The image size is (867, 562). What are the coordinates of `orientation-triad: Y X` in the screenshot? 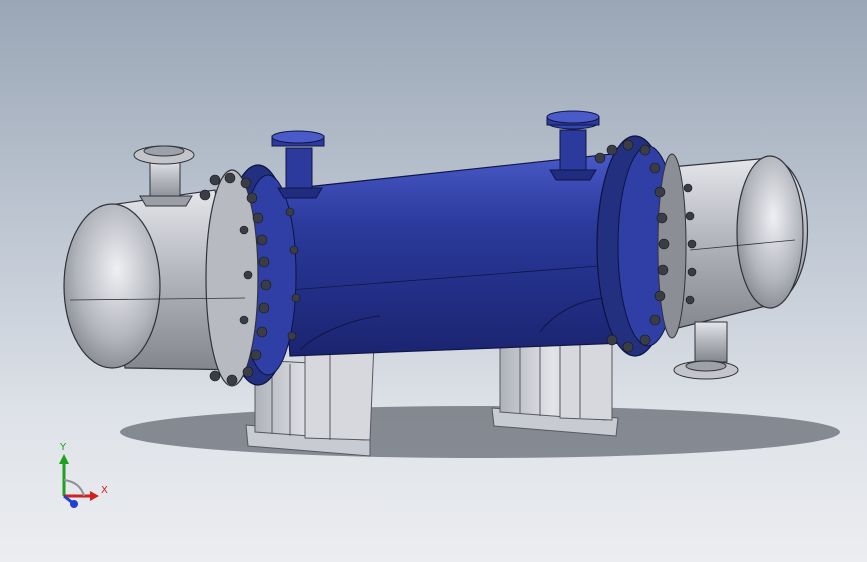 It's located at (80, 477).